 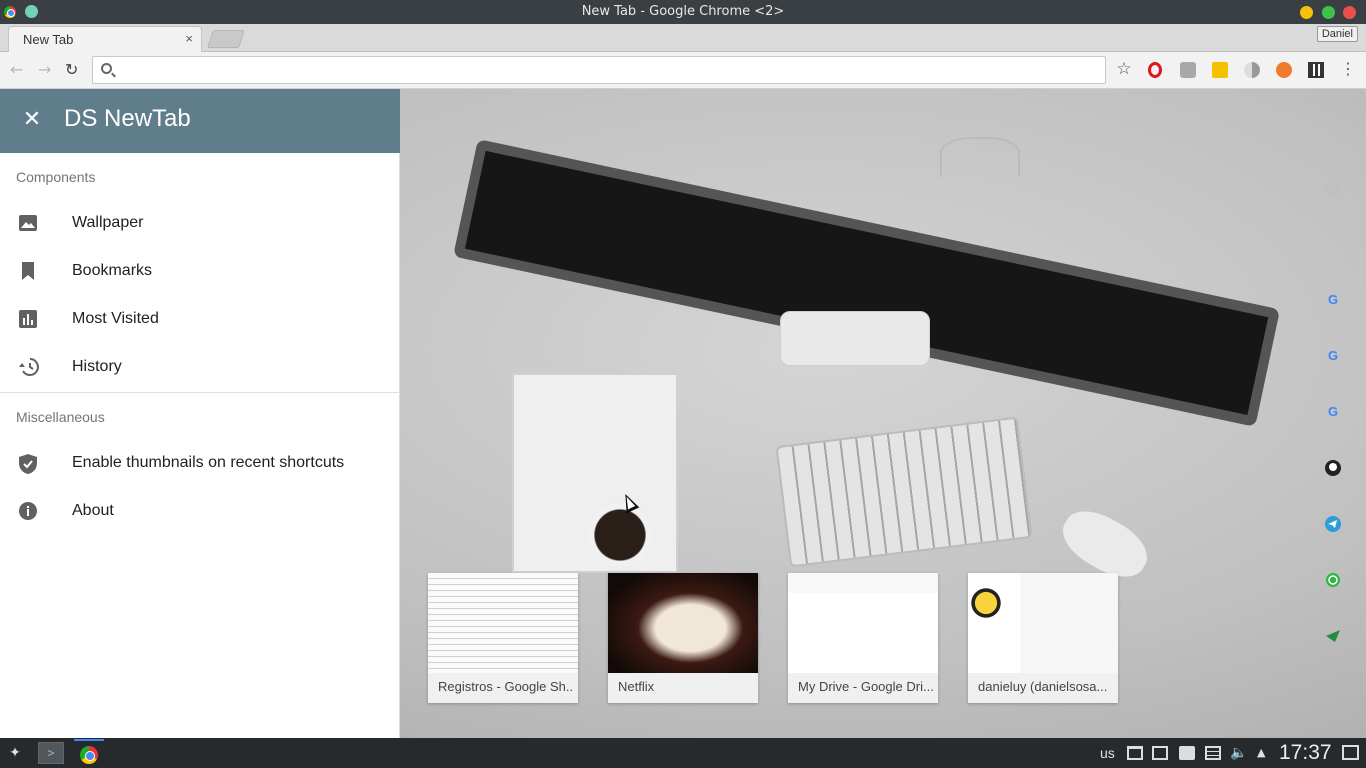 What do you see at coordinates (32, 120) in the screenshot?
I see `close-icon: ✕` at bounding box center [32, 120].